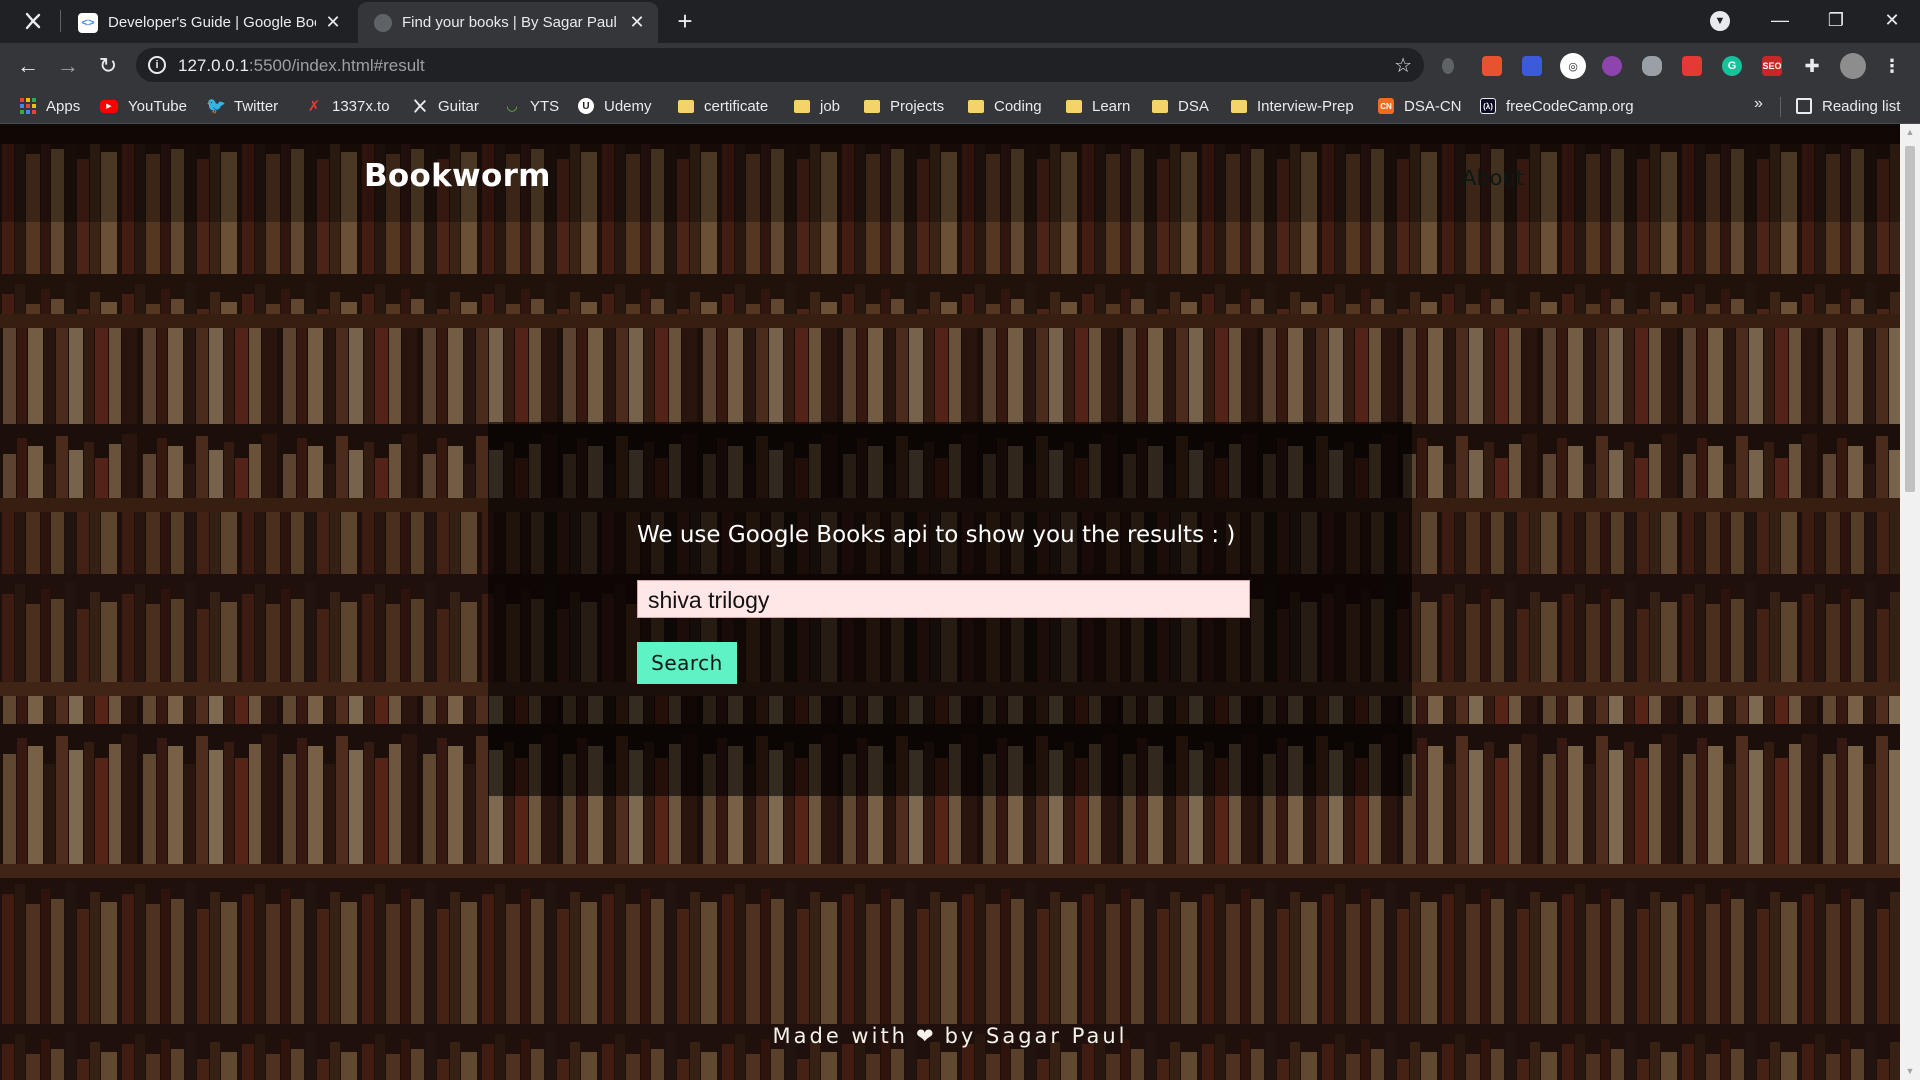 The height and width of the screenshot is (1080, 1920). I want to click on about-button: About, so click(1493, 178).